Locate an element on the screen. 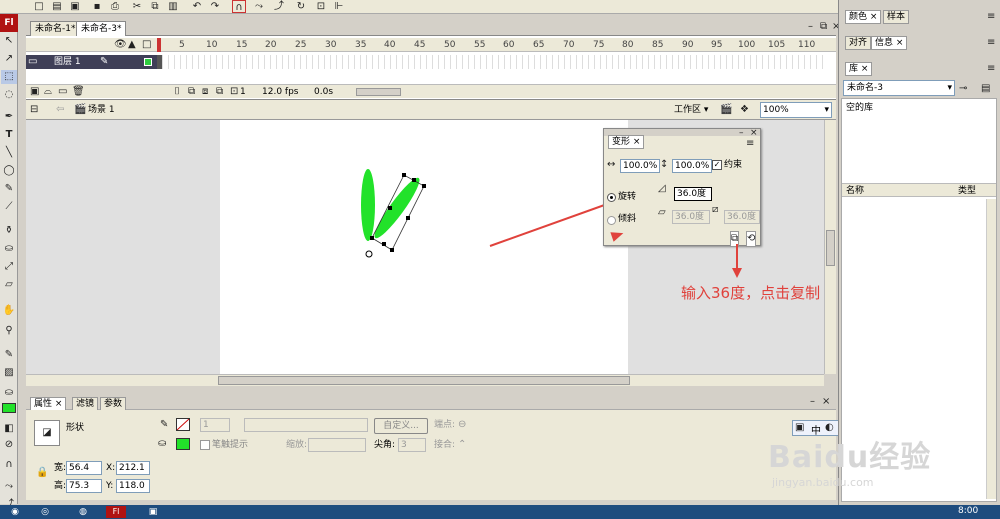 The image size is (1000, 519). eraser-icon: ▱ is located at coordinates (9, 285).